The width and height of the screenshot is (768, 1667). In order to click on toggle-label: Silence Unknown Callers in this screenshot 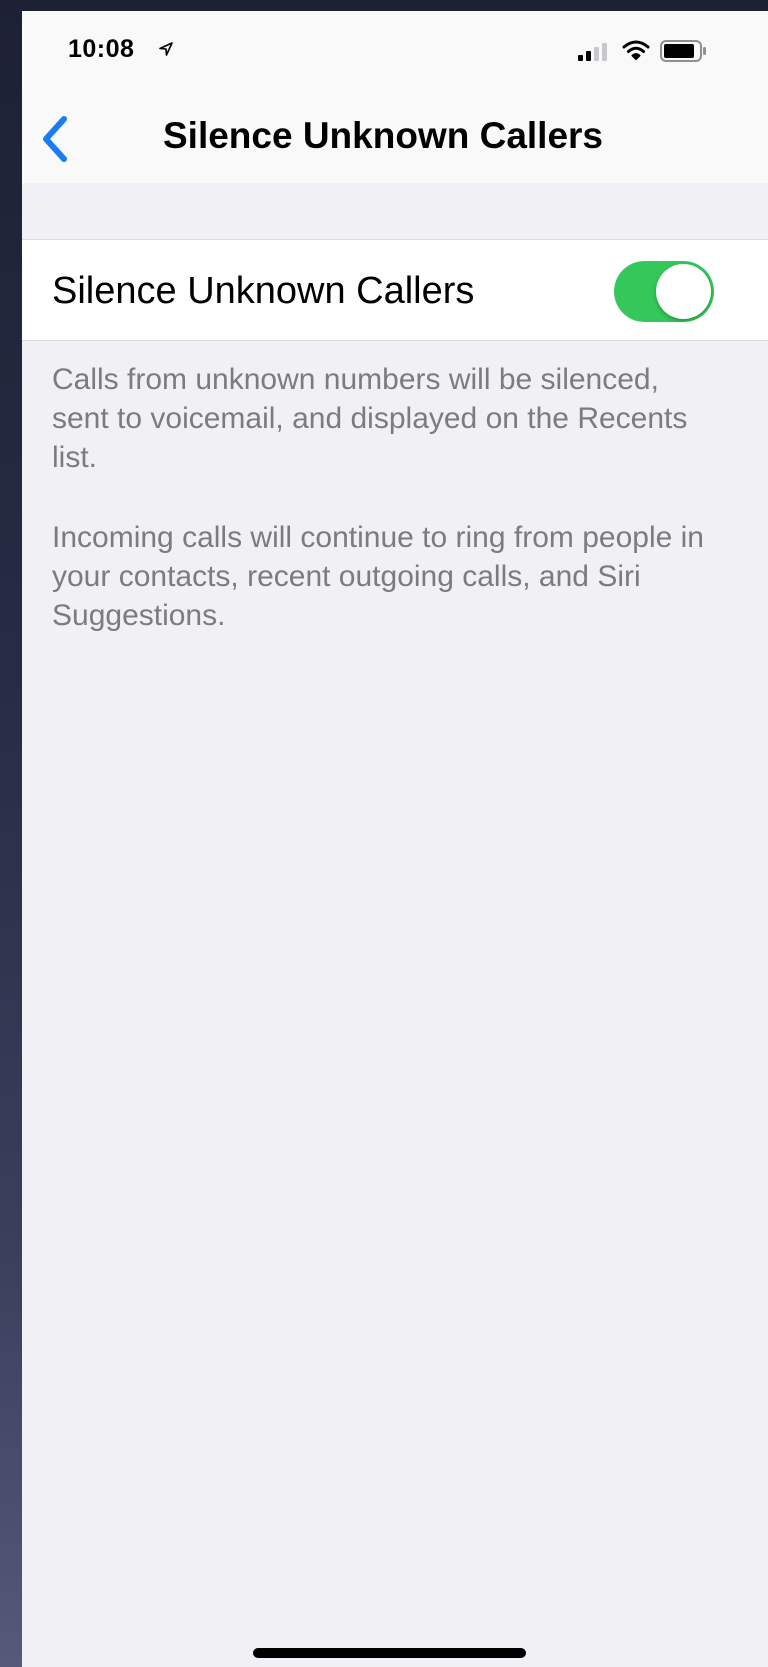, I will do `click(263, 291)`.